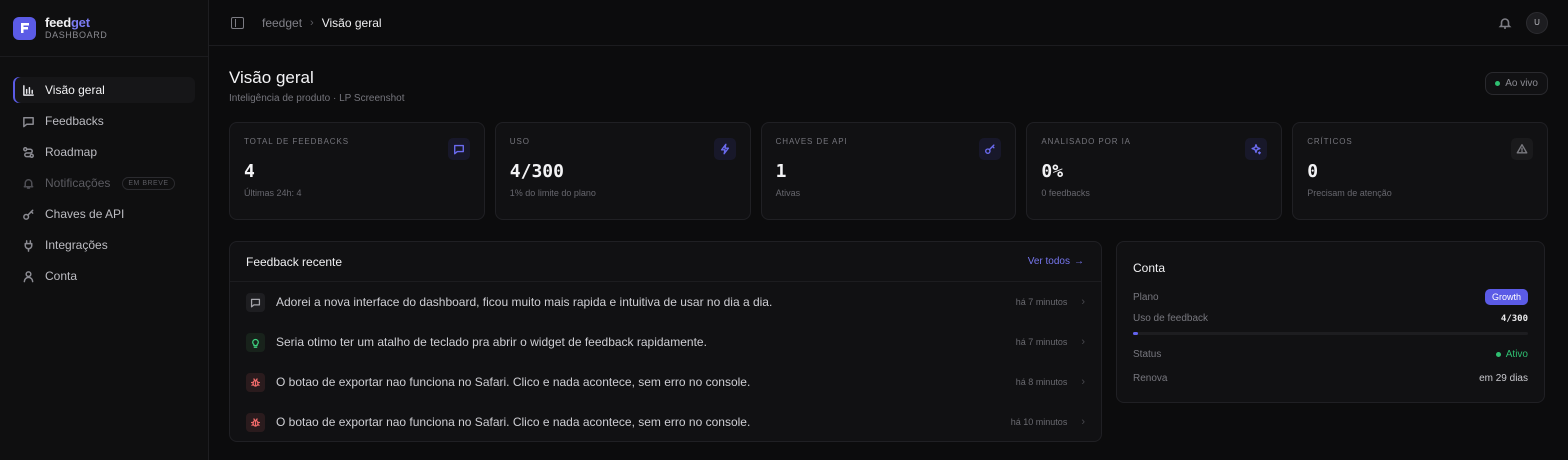 The height and width of the screenshot is (460, 1568). I want to click on sidebar-item-integrations: Integrações, so click(104, 245).